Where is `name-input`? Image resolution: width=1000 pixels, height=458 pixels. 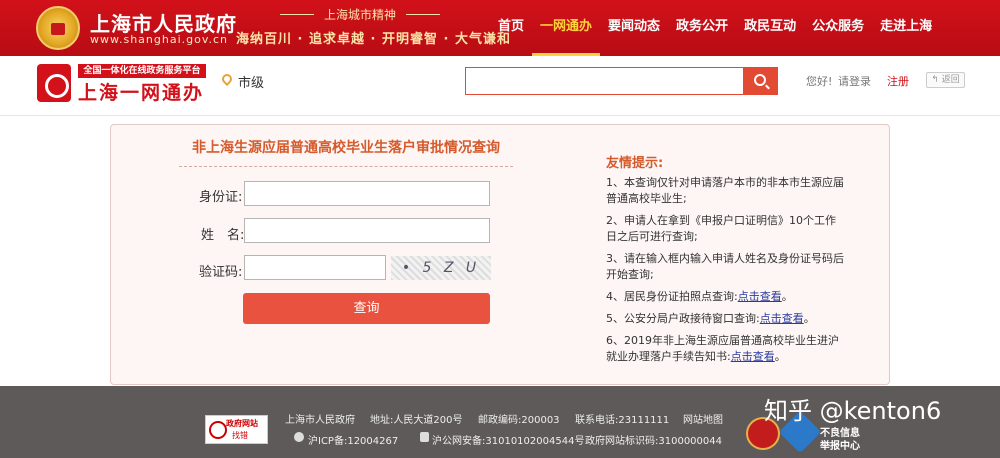
name-input is located at coordinates (367, 230).